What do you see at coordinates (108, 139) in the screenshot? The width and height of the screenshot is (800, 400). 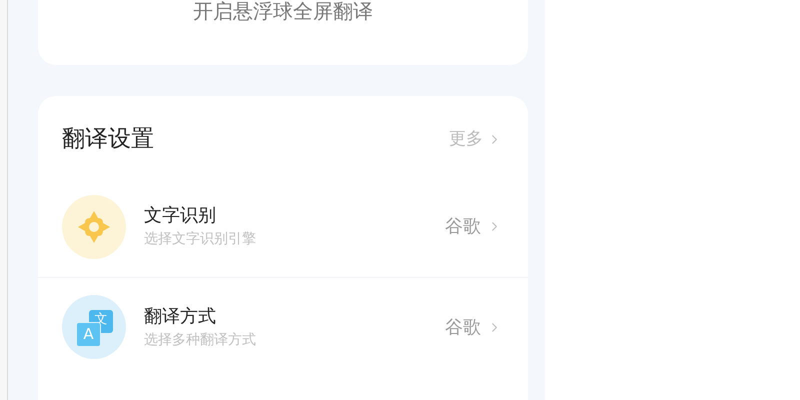 I see `section-title: 翻译设置` at bounding box center [108, 139].